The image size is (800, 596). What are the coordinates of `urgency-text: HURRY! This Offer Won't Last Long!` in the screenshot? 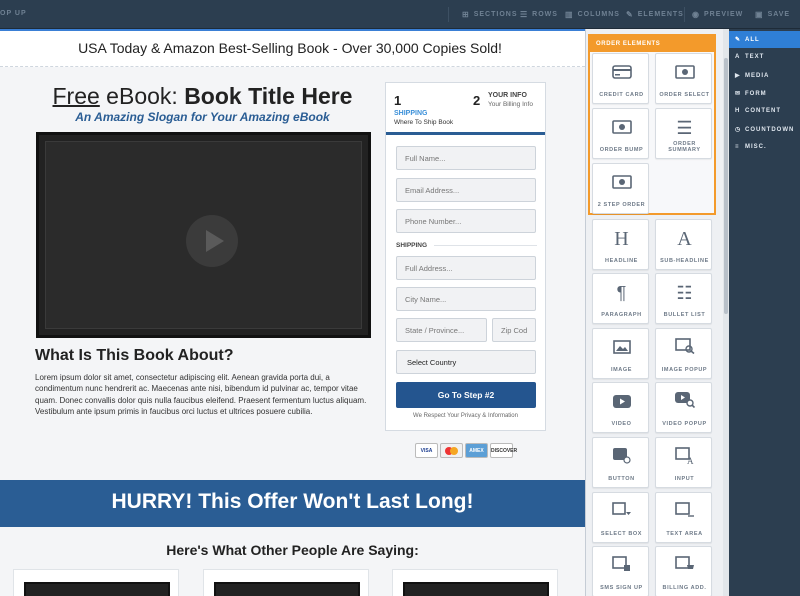 It's located at (292, 501).